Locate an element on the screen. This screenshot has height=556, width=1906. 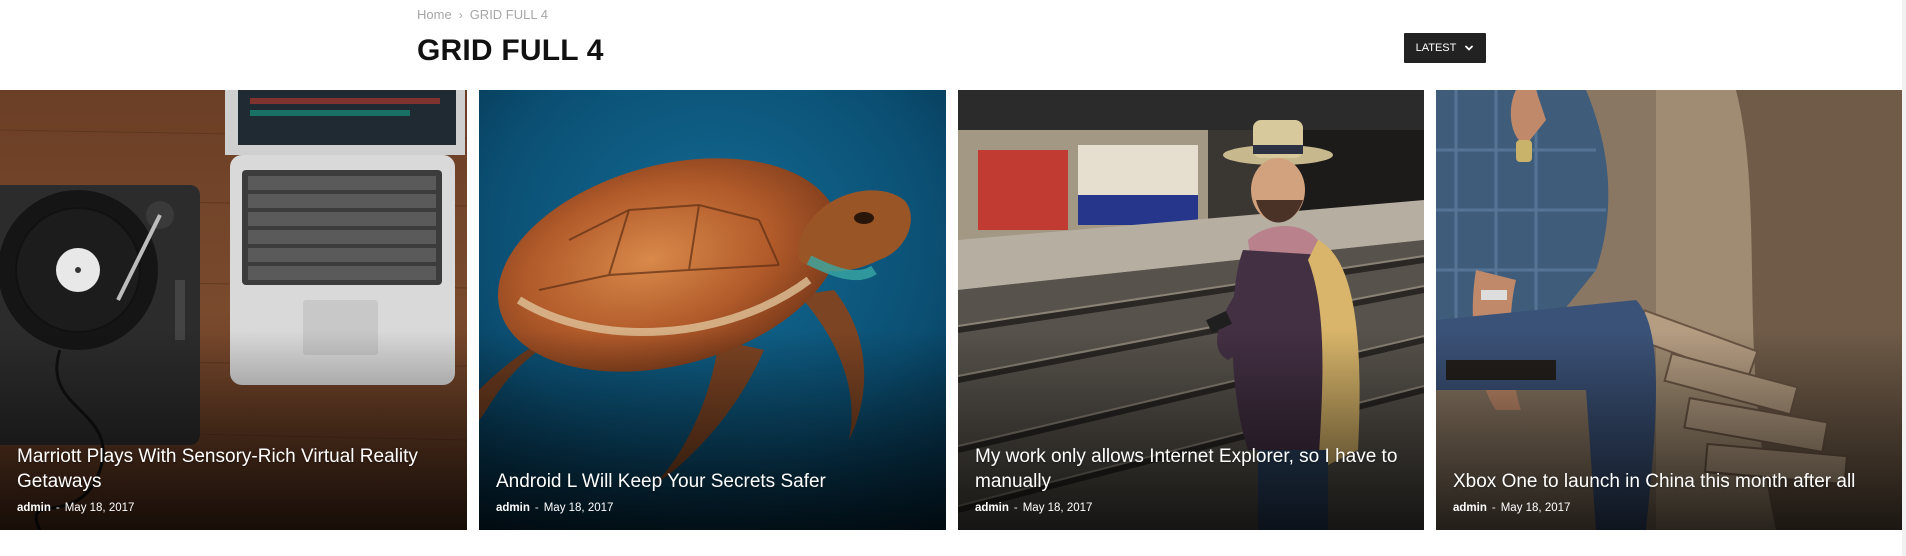
breadcrumb: Home › GRID FULL 4 is located at coordinates (482, 14).